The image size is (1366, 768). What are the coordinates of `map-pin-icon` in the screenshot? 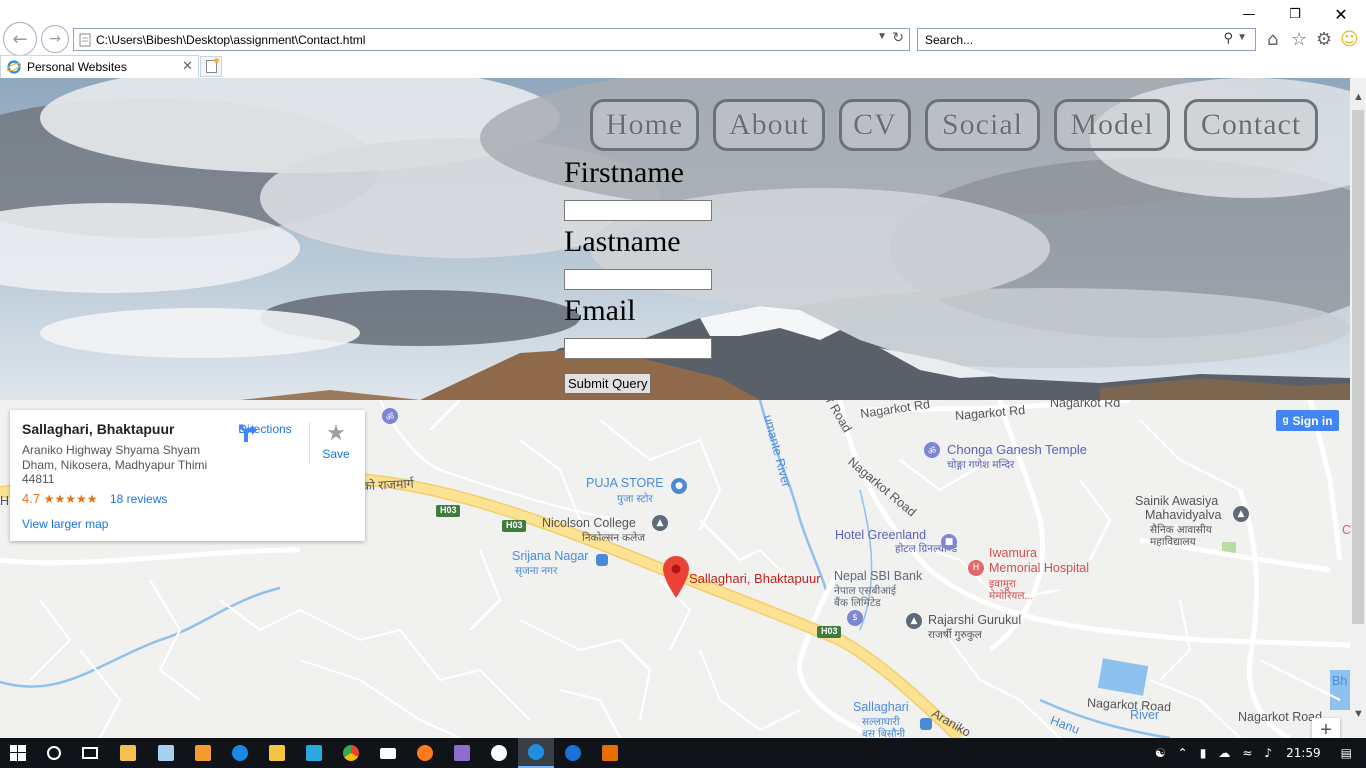 It's located at (676, 577).